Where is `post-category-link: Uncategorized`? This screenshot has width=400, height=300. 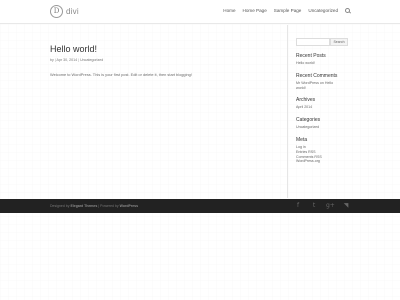
post-category-link: Uncategorized is located at coordinates (91, 60).